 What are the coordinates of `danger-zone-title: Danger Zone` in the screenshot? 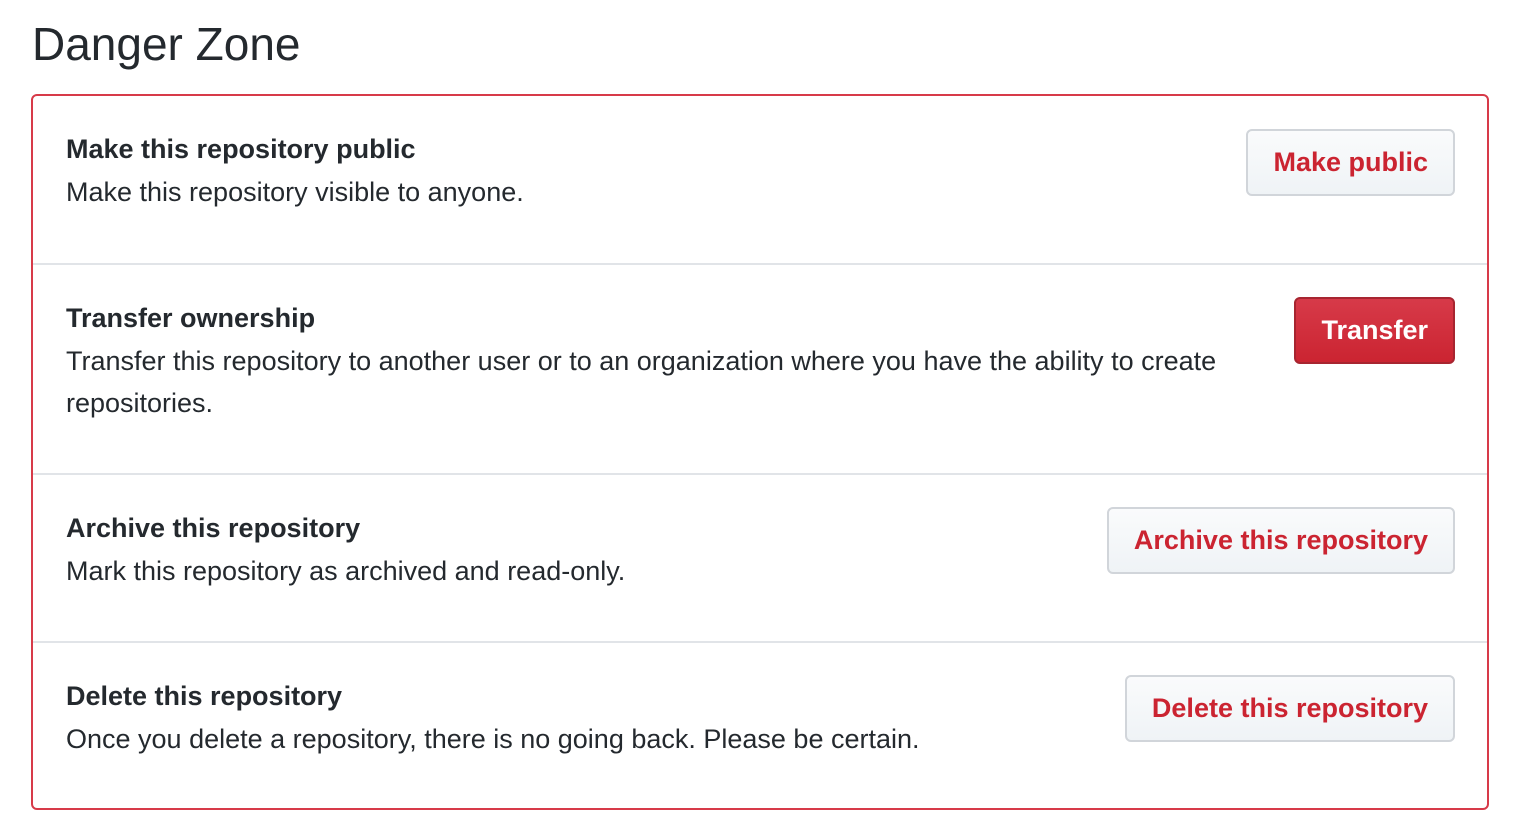 It's located at (166, 44).